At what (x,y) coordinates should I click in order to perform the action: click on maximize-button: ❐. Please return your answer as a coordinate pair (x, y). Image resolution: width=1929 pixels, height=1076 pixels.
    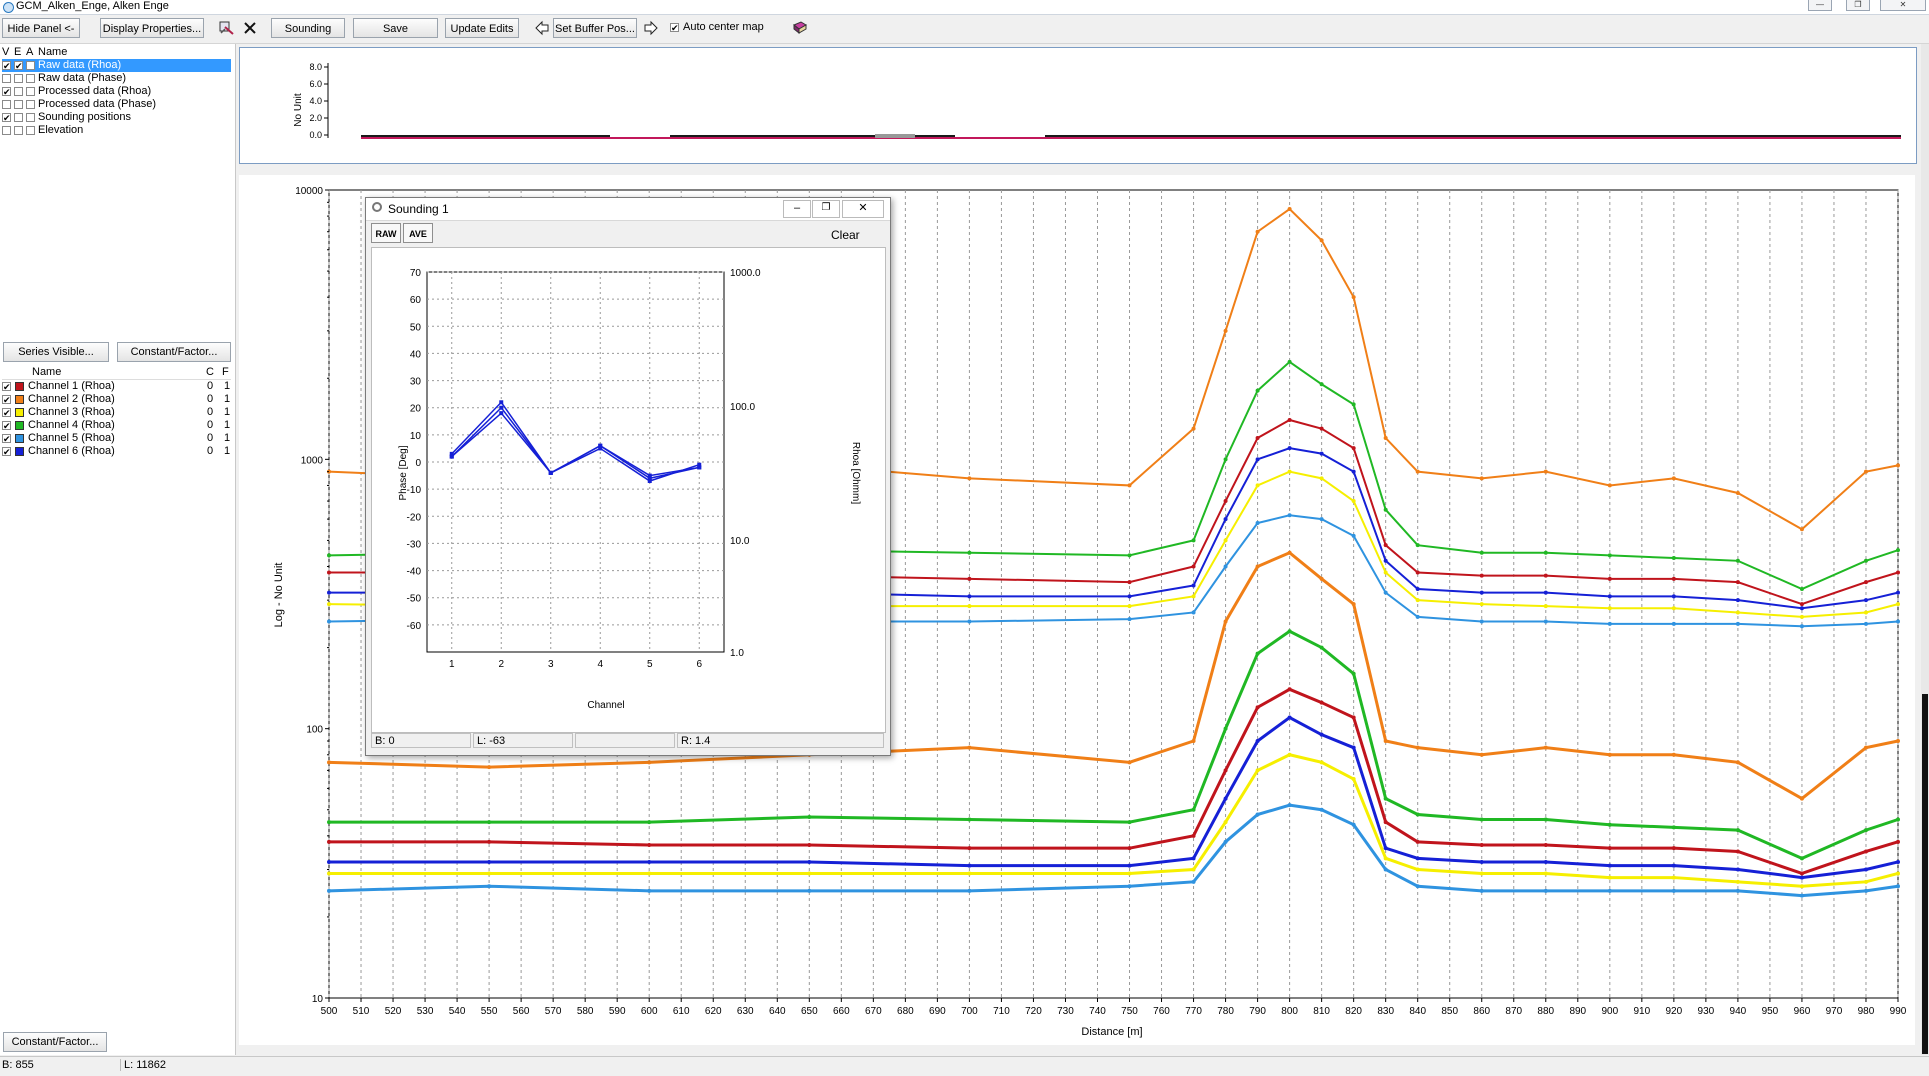
    Looking at the image, I should click on (1858, 5).